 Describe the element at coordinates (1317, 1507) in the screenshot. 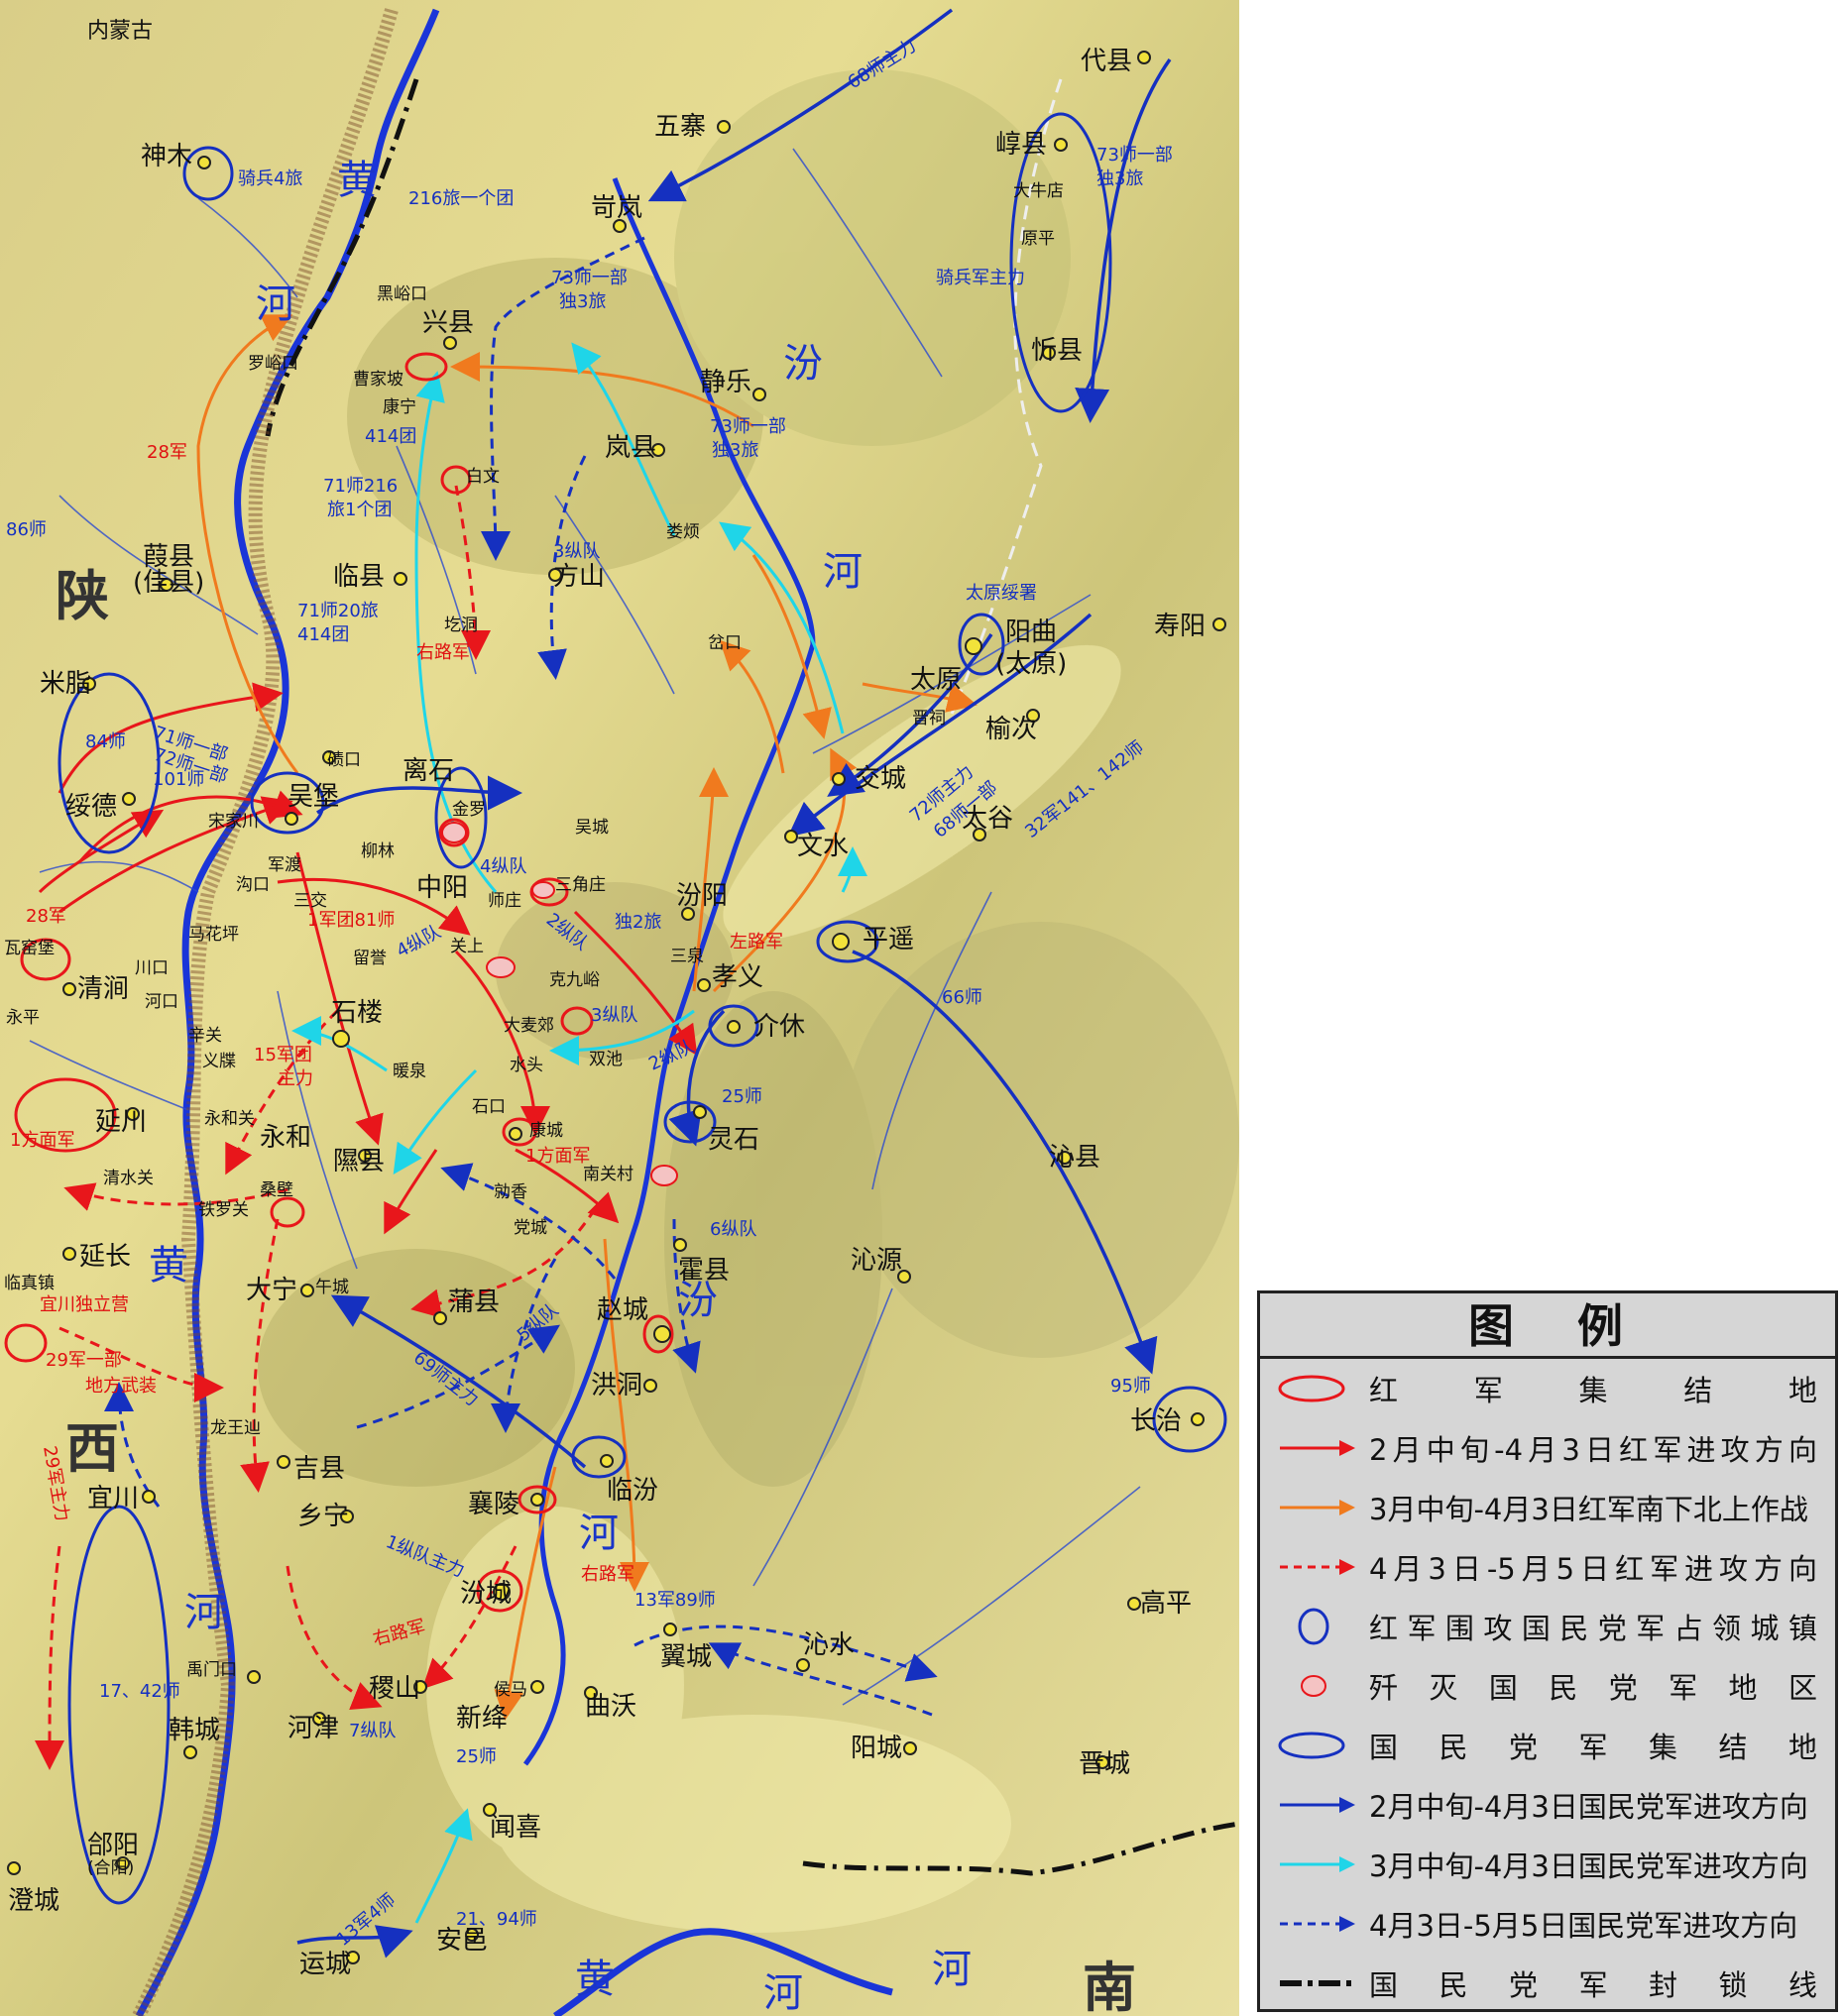

I see `orange-arrow-icon` at that location.